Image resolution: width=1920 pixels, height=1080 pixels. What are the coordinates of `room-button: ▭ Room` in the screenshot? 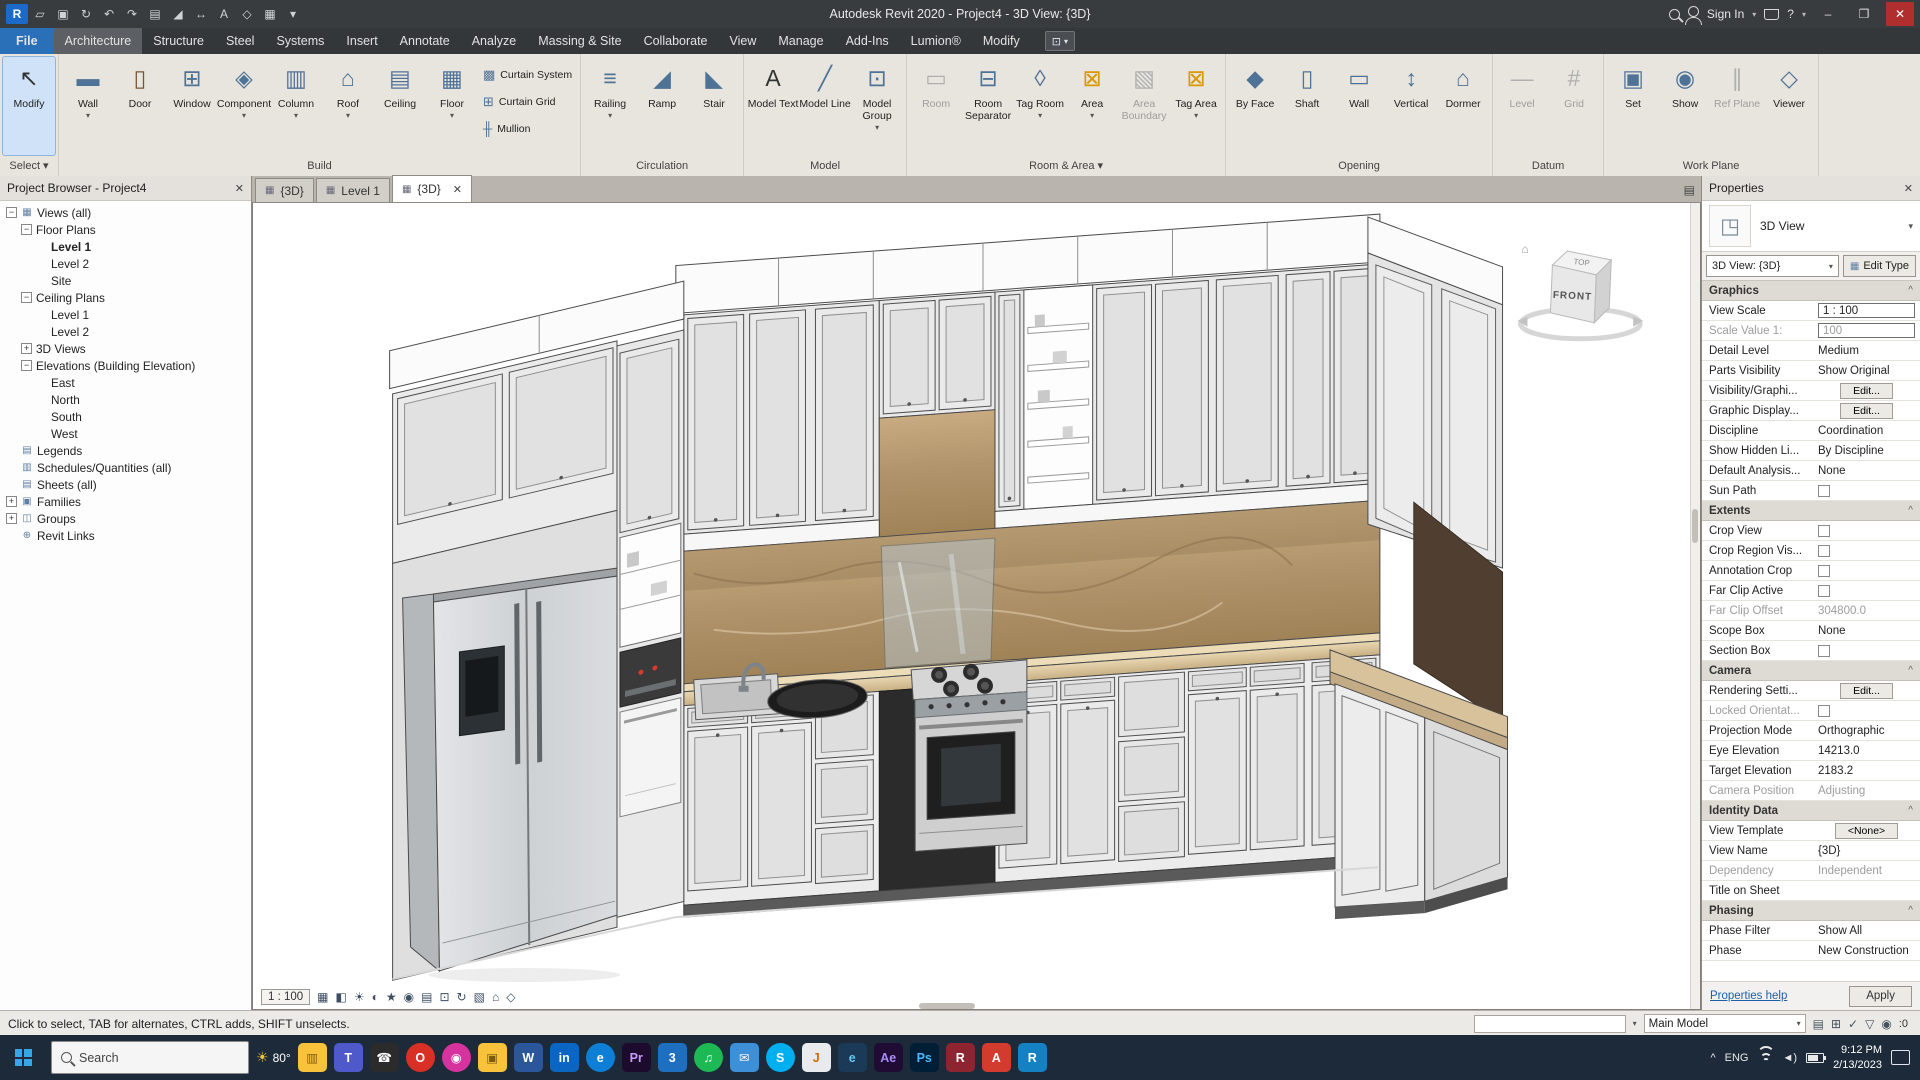 It's located at (936, 106).